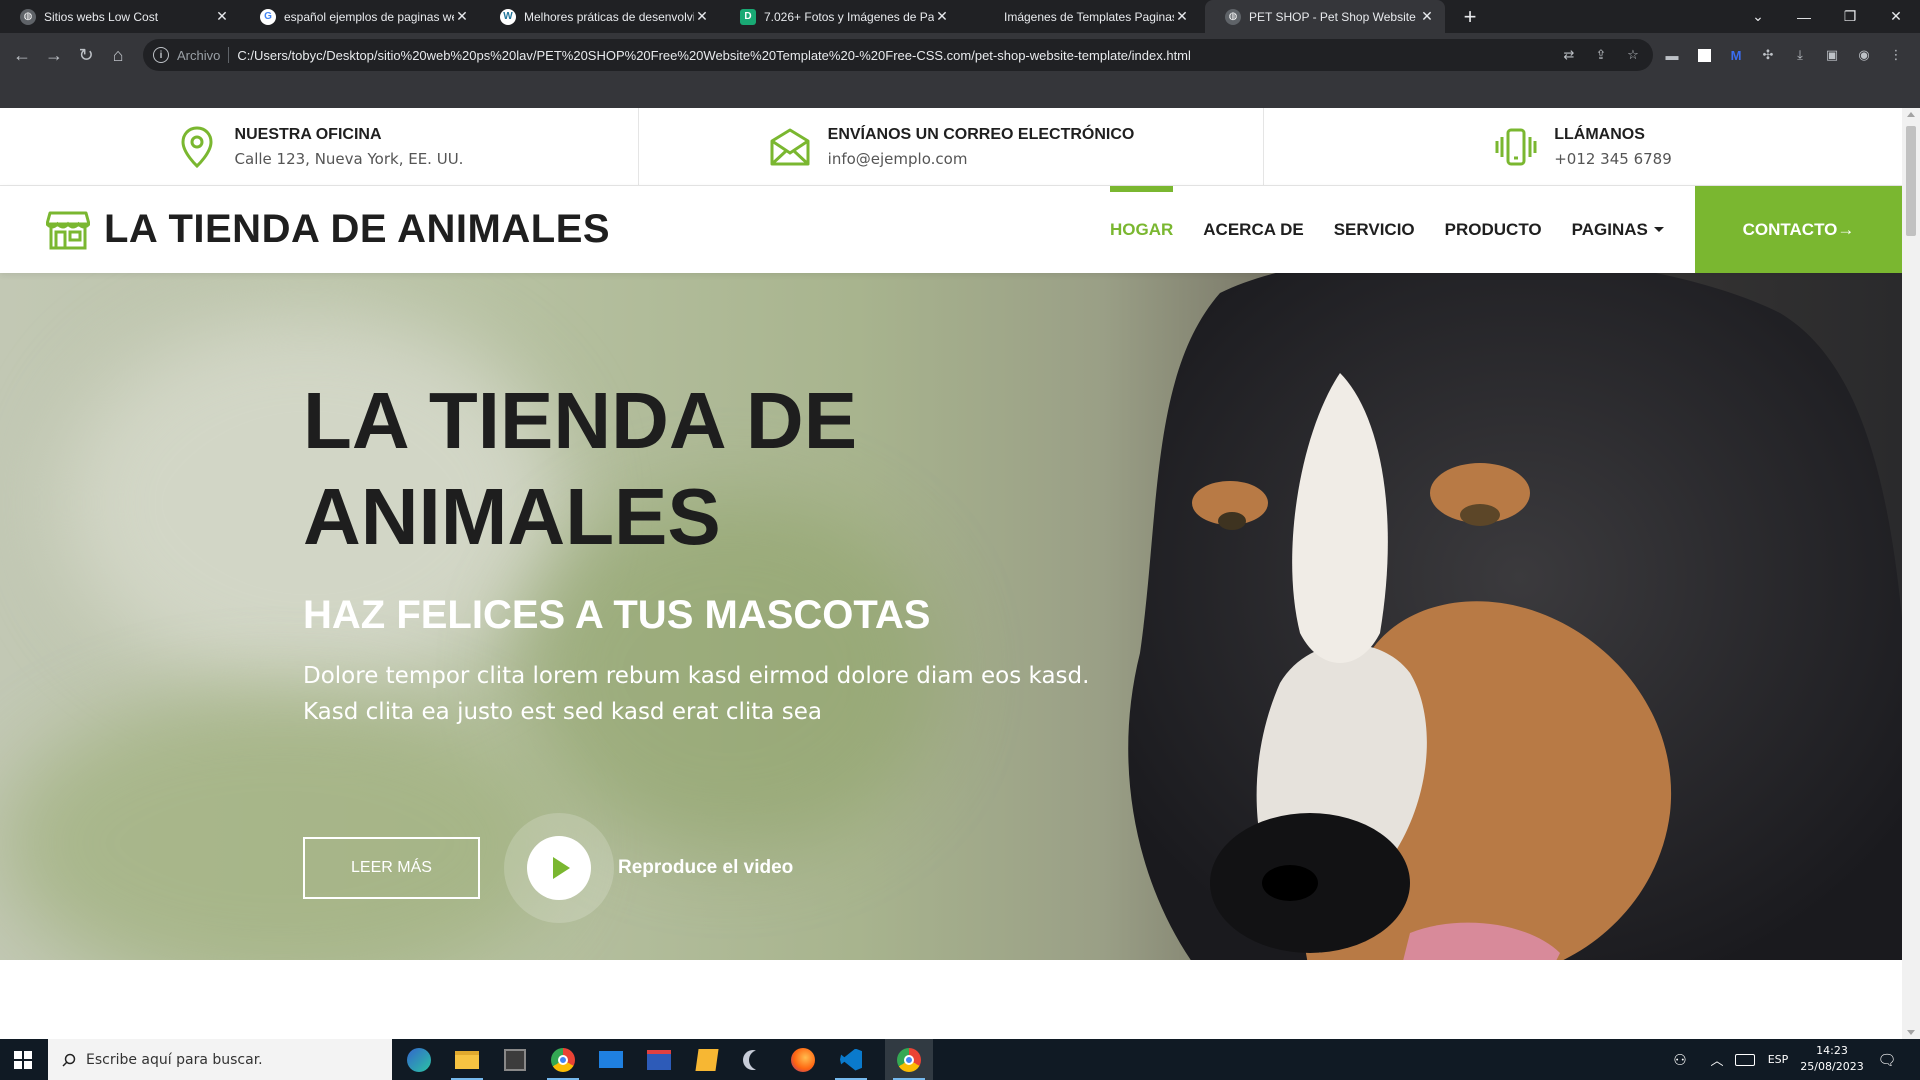 The height and width of the screenshot is (1080, 1920). What do you see at coordinates (1680, 1059) in the screenshot?
I see `people-icon: ⚇` at bounding box center [1680, 1059].